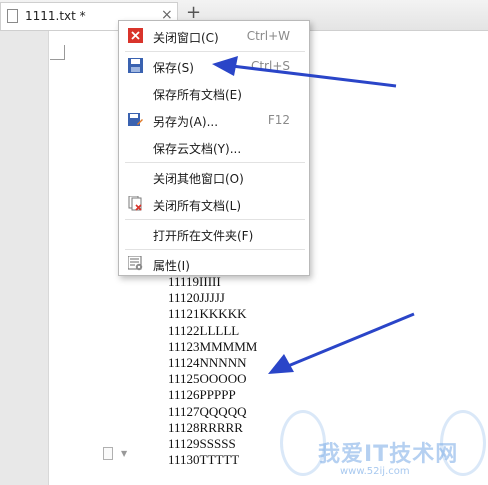 This screenshot has width=488, height=485. Describe the element at coordinates (207, 363) in the screenshot. I see `text-line: 11124NNNNN` at that location.